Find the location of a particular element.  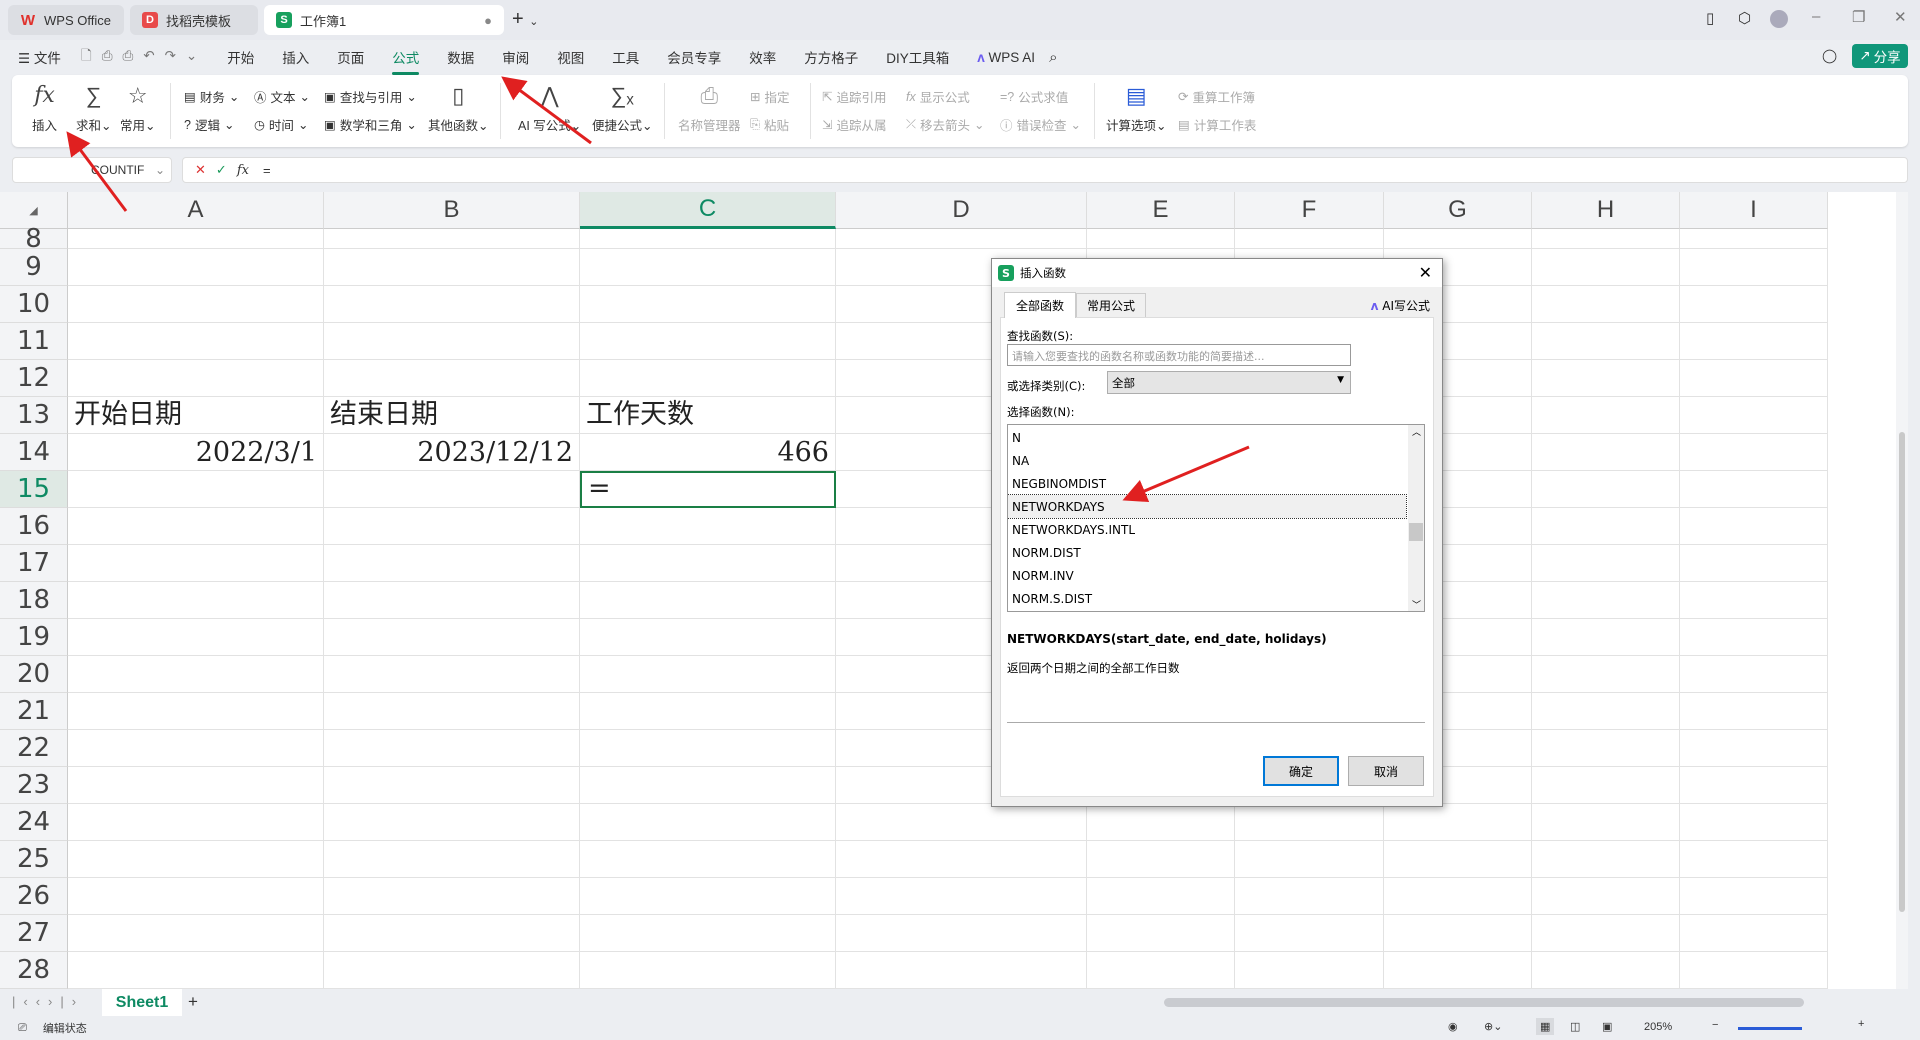

show-formula-button: fx 显示公式 is located at coordinates (938, 96).